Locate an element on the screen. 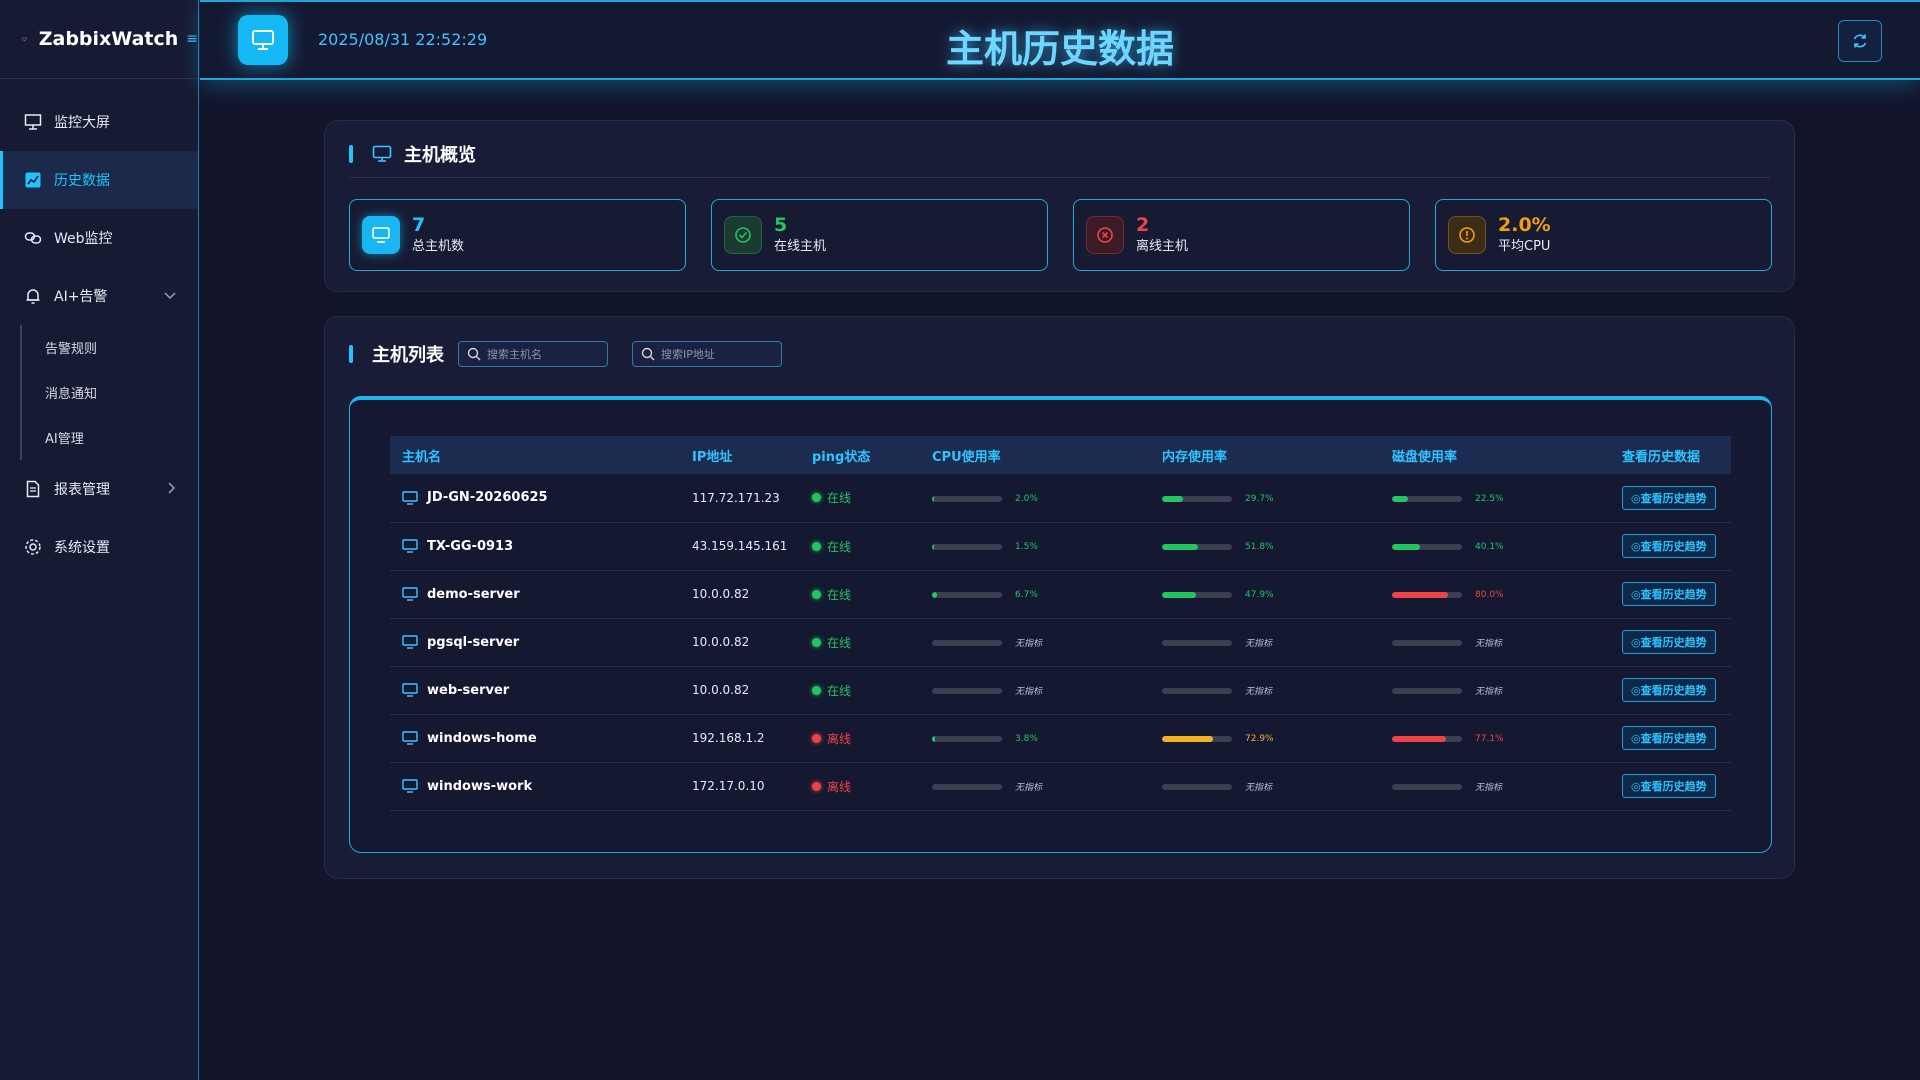  col-ping: ping状态 is located at coordinates (841, 457).